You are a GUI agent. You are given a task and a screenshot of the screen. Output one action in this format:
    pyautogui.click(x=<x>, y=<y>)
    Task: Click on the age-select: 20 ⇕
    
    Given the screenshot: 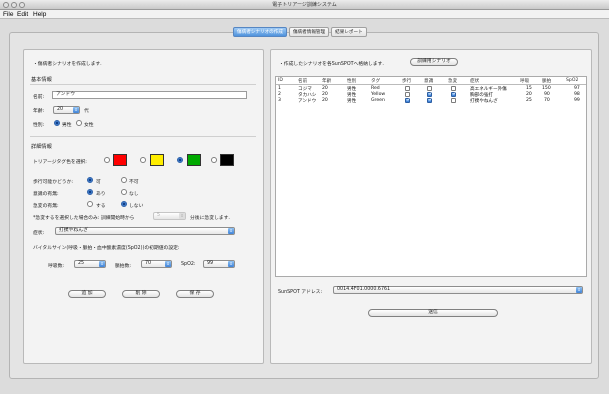 What is the action you would take?
    pyautogui.click(x=66, y=110)
    